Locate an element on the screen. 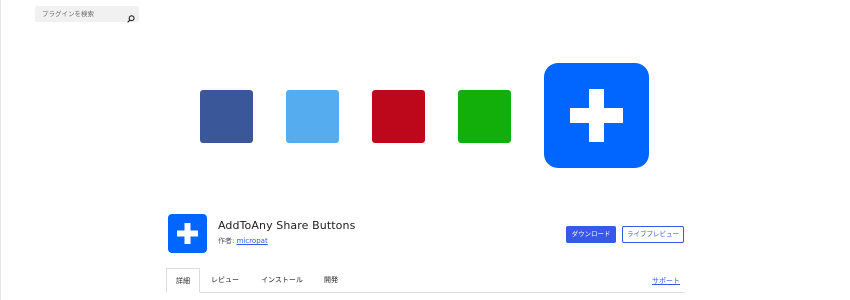 Image resolution: width=850 pixels, height=300 pixels. green-share-tile is located at coordinates (484, 116).